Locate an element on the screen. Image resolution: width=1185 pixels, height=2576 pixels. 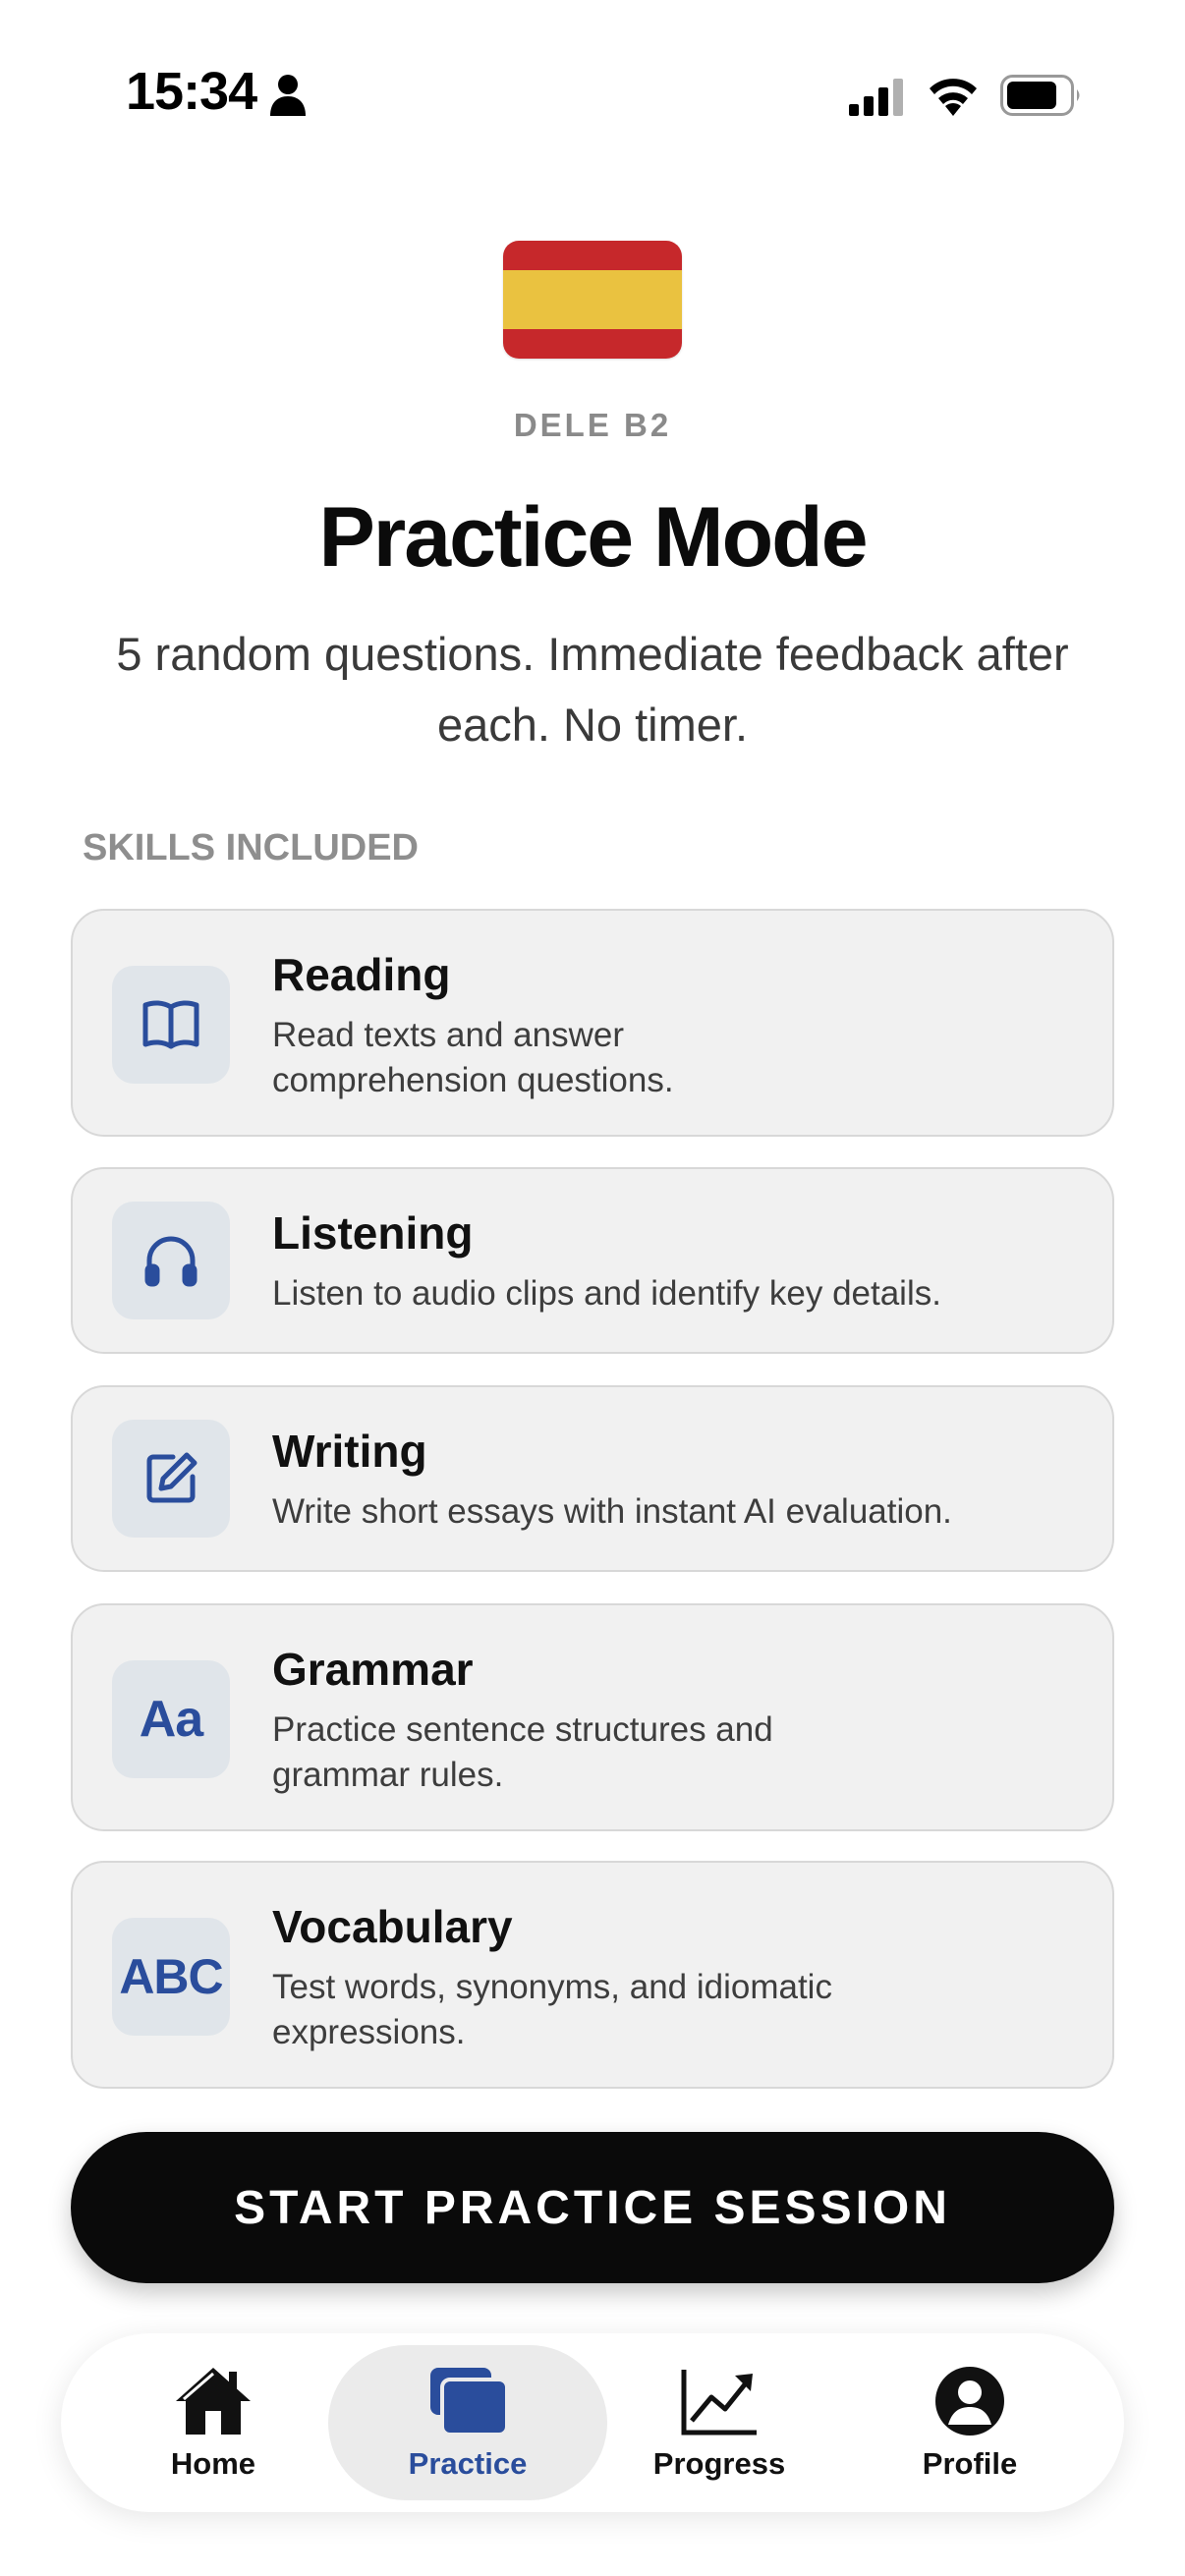
status-bar: 15:34 is located at coordinates (592, 98).